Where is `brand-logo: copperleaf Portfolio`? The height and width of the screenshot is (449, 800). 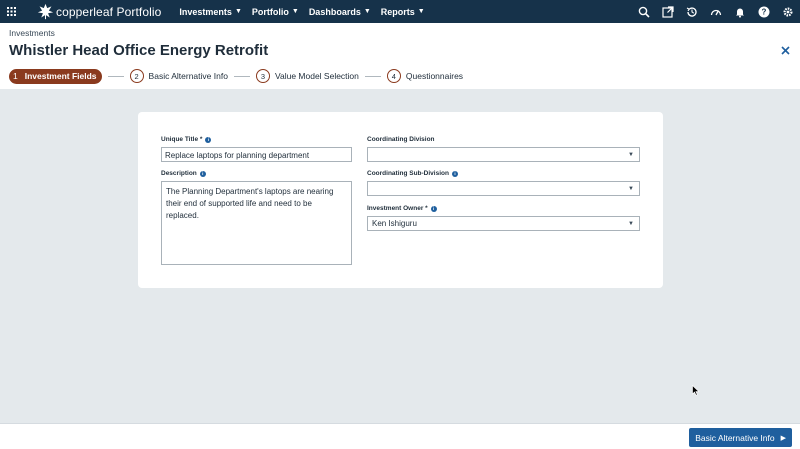 brand-logo: copperleaf Portfolio is located at coordinates (99, 11).